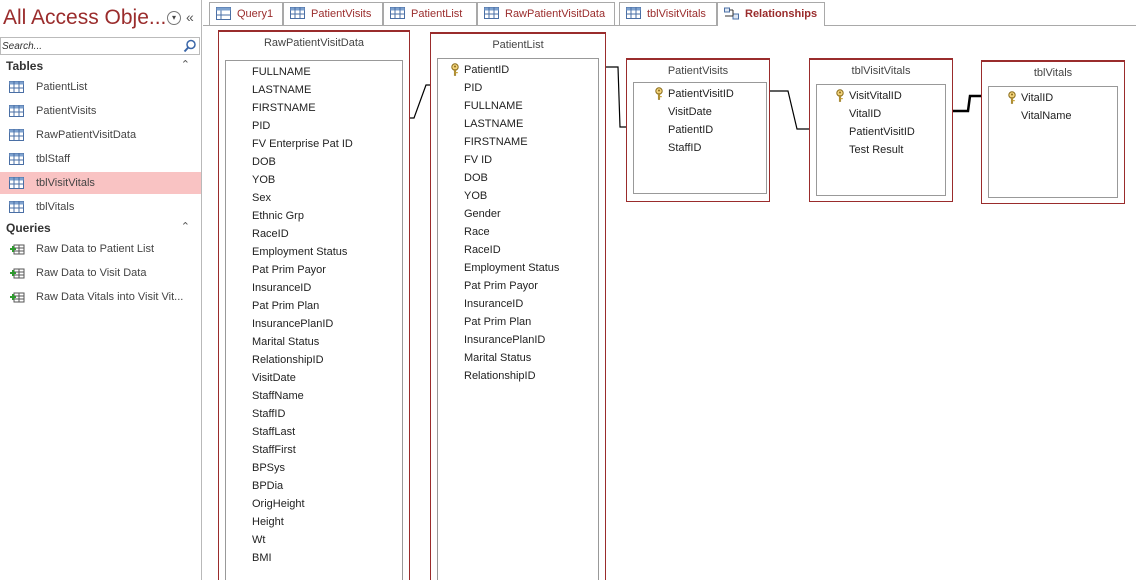 The width and height of the screenshot is (1136, 580). I want to click on field-item: OrigHeight, so click(314, 504).